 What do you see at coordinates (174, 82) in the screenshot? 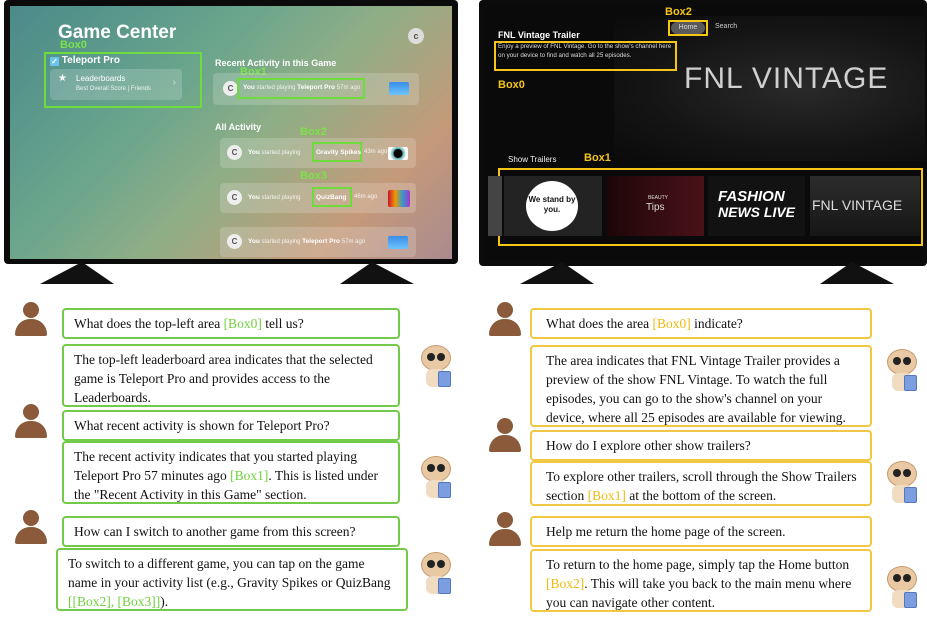
I see `chevron-right-icon: ›` at bounding box center [174, 82].